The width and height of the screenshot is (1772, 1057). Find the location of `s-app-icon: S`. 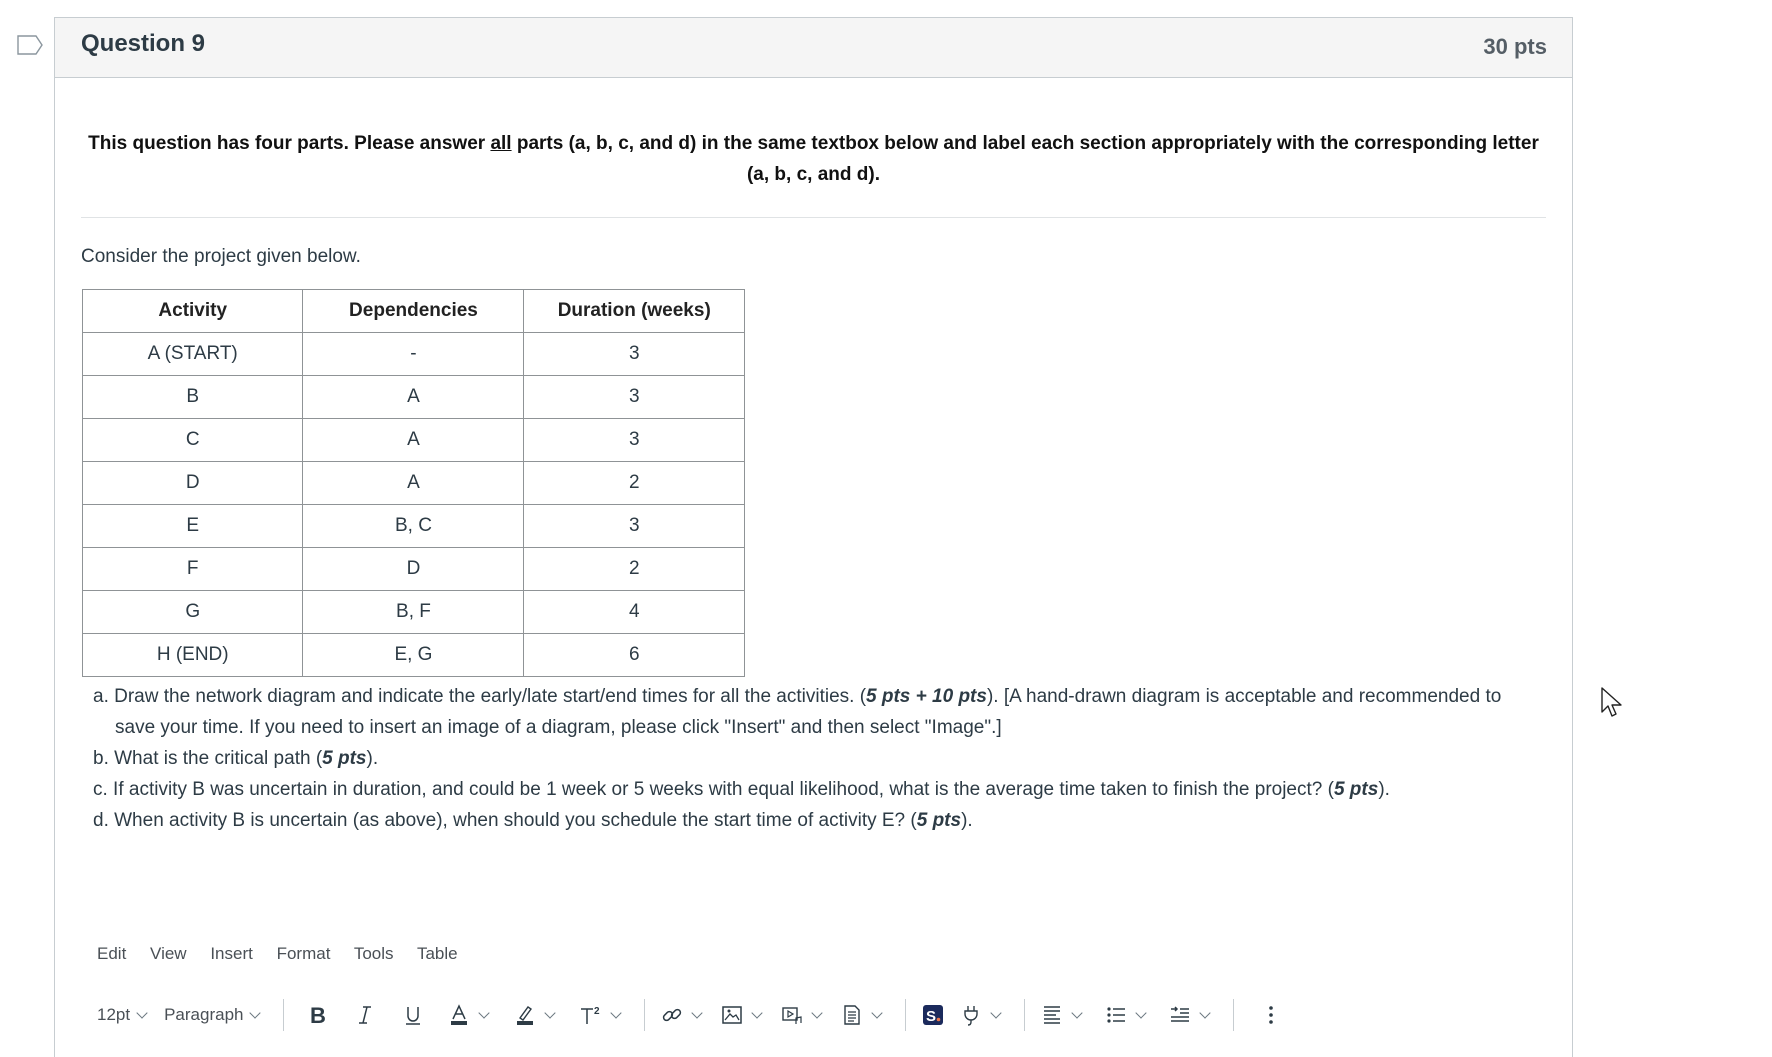

s-app-icon: S is located at coordinates (933, 1015).